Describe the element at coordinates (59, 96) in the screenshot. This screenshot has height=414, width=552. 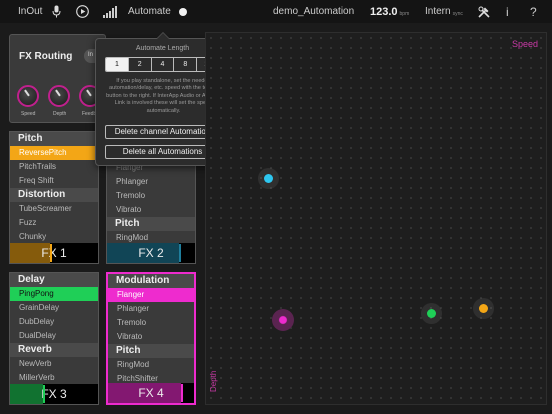
I see `depth-knob` at that location.